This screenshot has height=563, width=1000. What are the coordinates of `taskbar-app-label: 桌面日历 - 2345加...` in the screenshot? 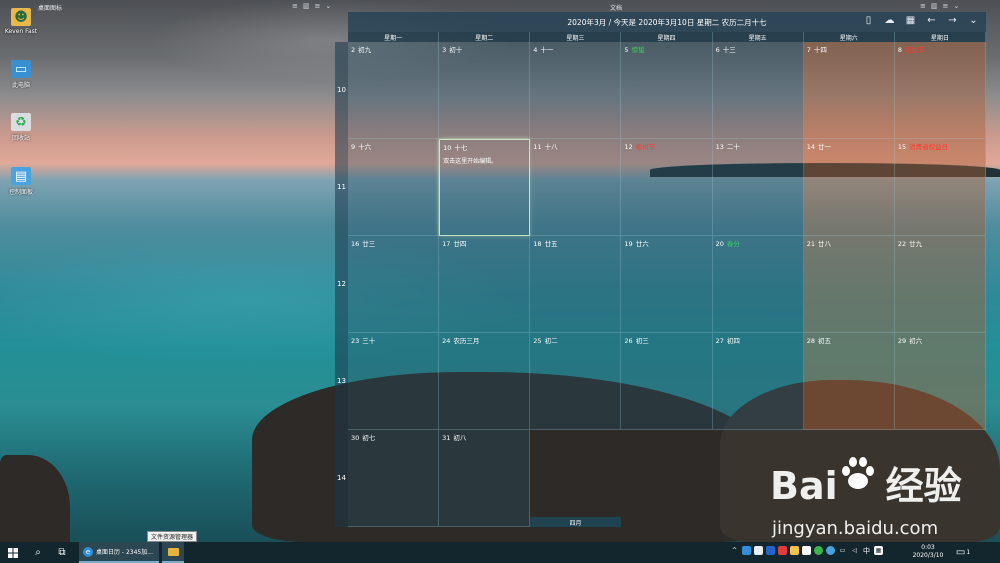 It's located at (124, 552).